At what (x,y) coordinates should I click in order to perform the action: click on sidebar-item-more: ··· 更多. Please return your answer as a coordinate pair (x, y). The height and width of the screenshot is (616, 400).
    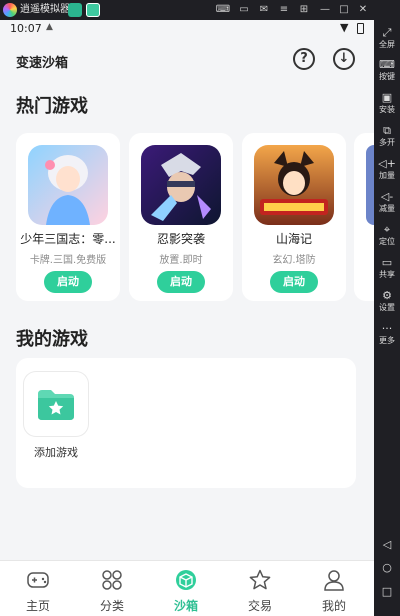
    Looking at the image, I should click on (387, 334).